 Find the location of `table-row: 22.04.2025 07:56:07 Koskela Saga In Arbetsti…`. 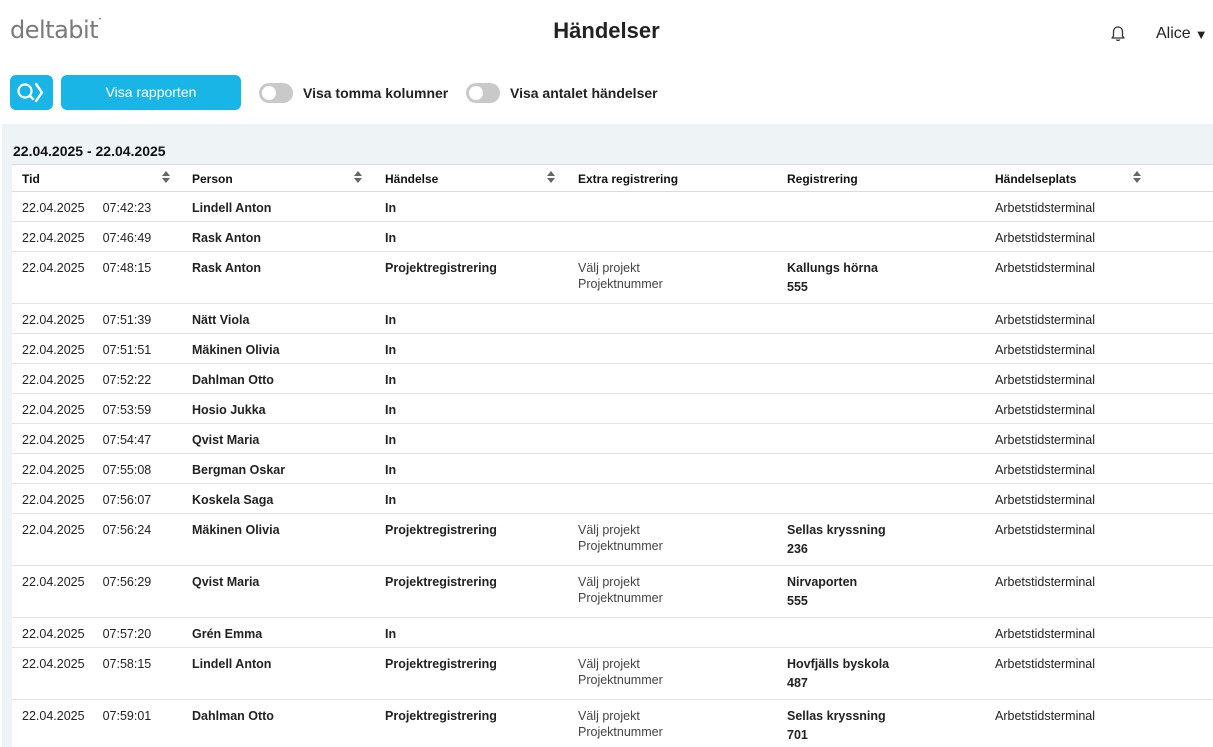

table-row: 22.04.2025 07:56:07 Koskela Saga In Arbetsti… is located at coordinates (612, 498).